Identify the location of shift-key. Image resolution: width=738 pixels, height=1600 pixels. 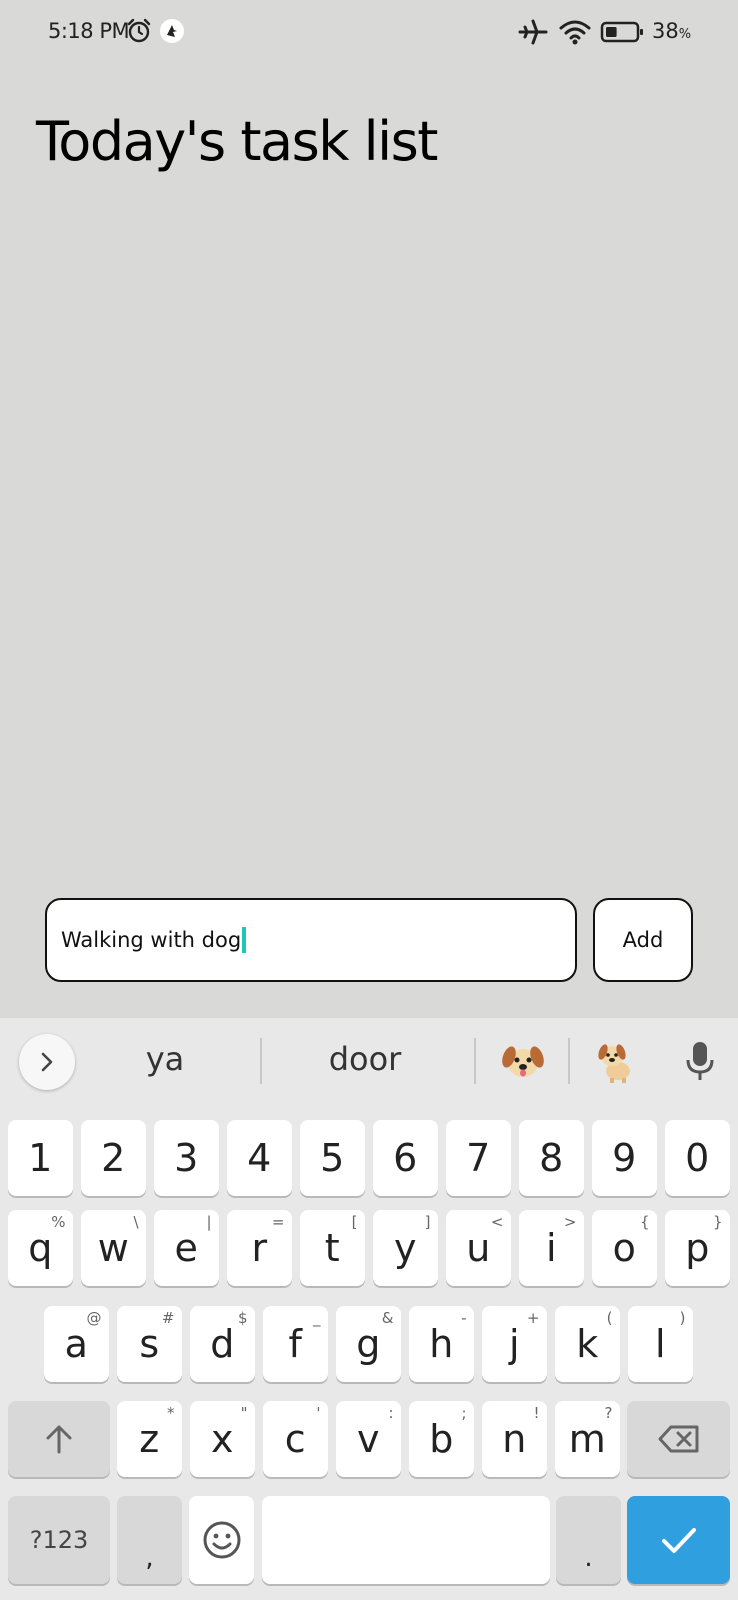
(59, 1439).